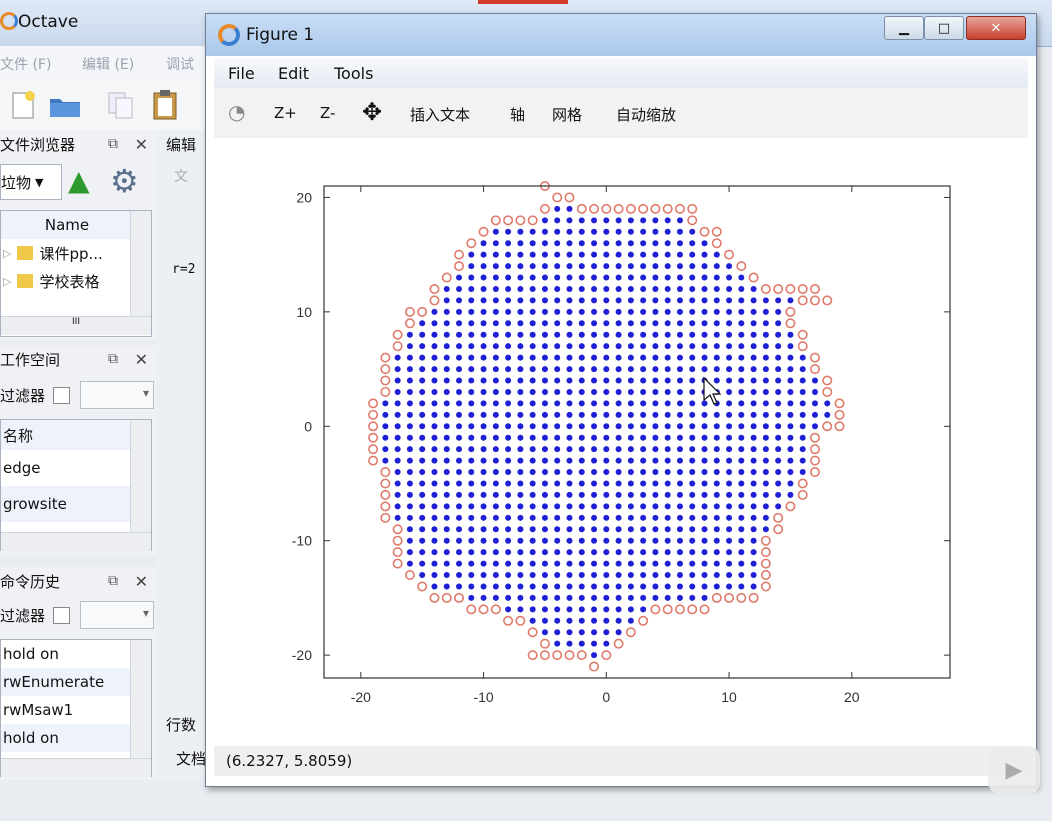  I want to click on grid-button: 网格, so click(567, 114).